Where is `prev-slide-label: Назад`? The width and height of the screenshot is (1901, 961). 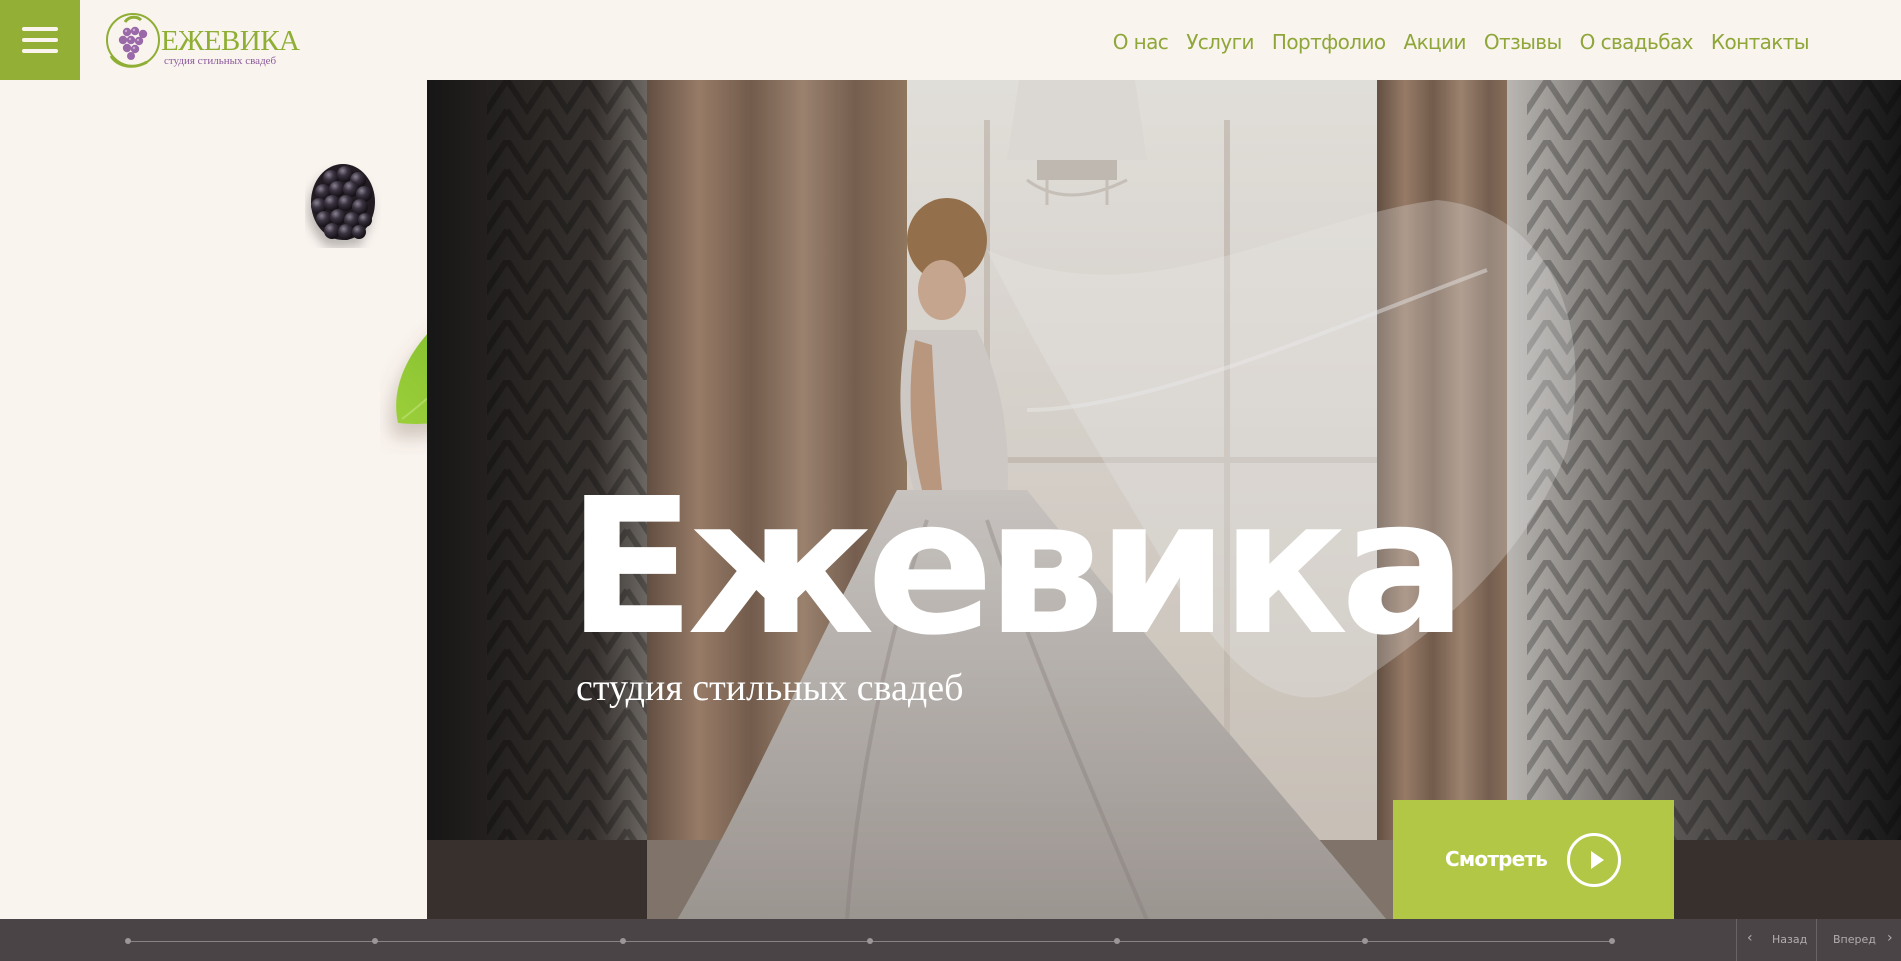 prev-slide-label: Назад is located at coordinates (1790, 939).